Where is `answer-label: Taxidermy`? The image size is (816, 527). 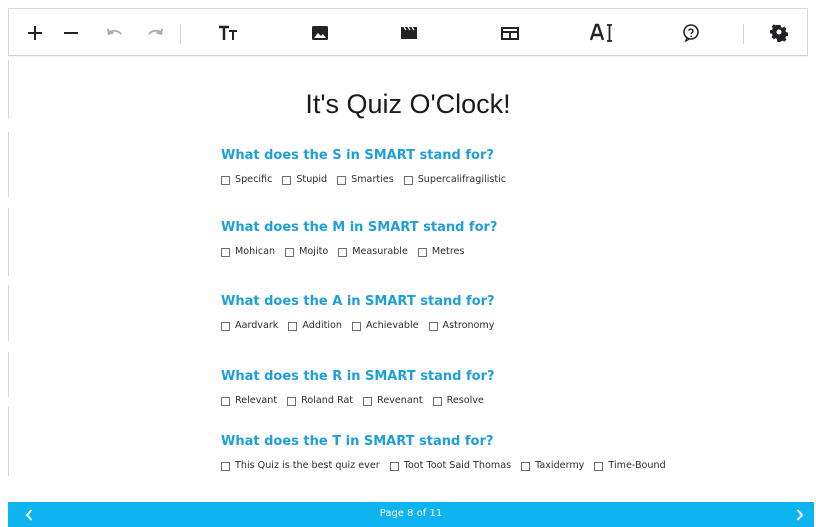 answer-label: Taxidermy is located at coordinates (560, 465).